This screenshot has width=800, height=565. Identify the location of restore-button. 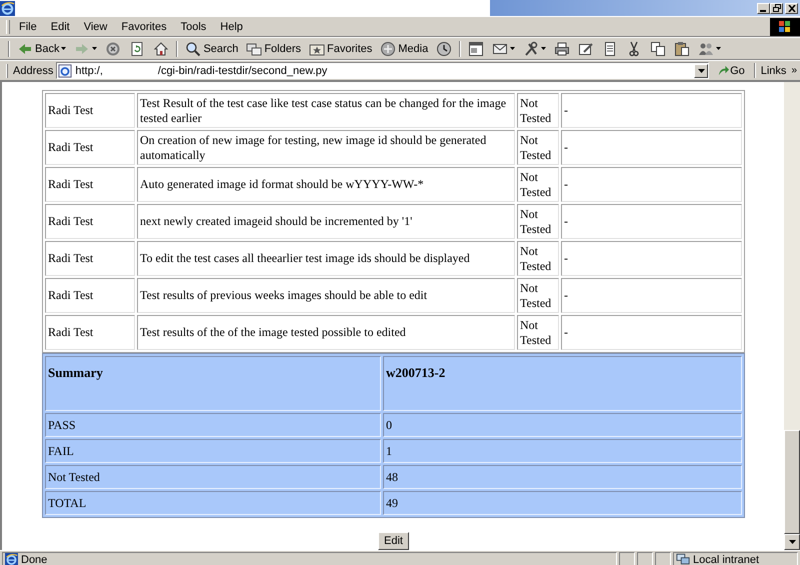
(776, 8).